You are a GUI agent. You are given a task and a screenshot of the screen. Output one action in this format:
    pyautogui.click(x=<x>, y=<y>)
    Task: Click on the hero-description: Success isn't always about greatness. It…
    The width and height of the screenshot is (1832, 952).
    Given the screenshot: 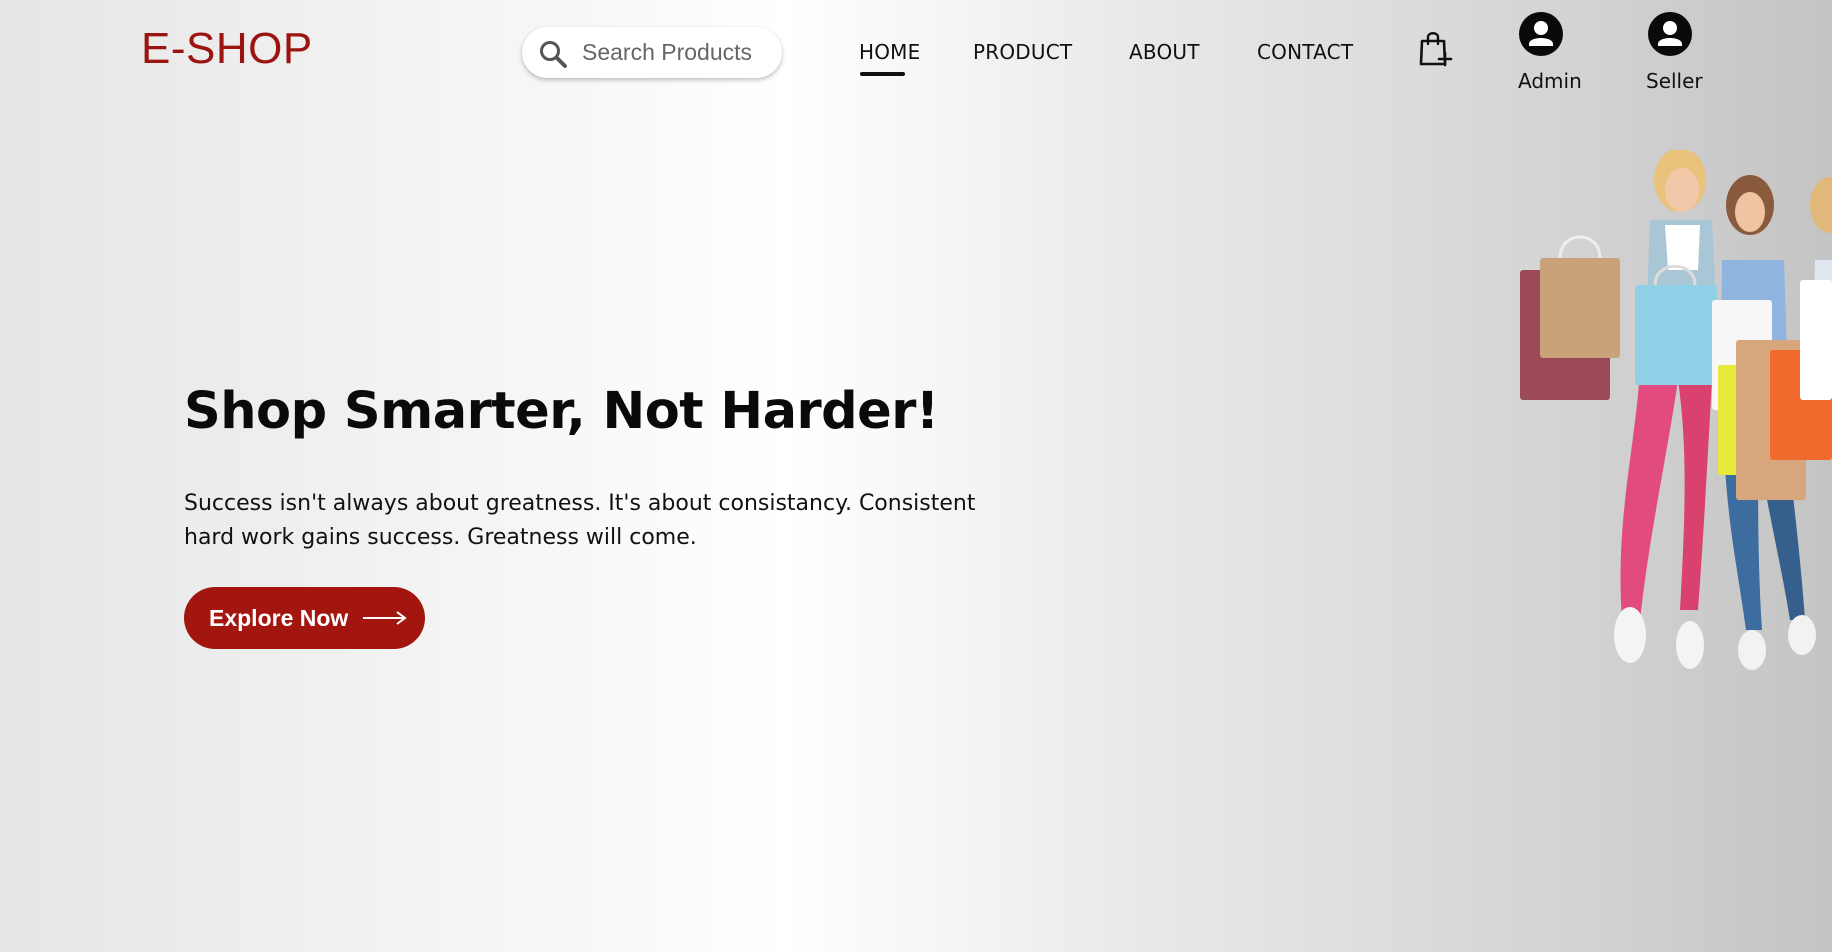 What is the action you would take?
    pyautogui.click(x=580, y=520)
    